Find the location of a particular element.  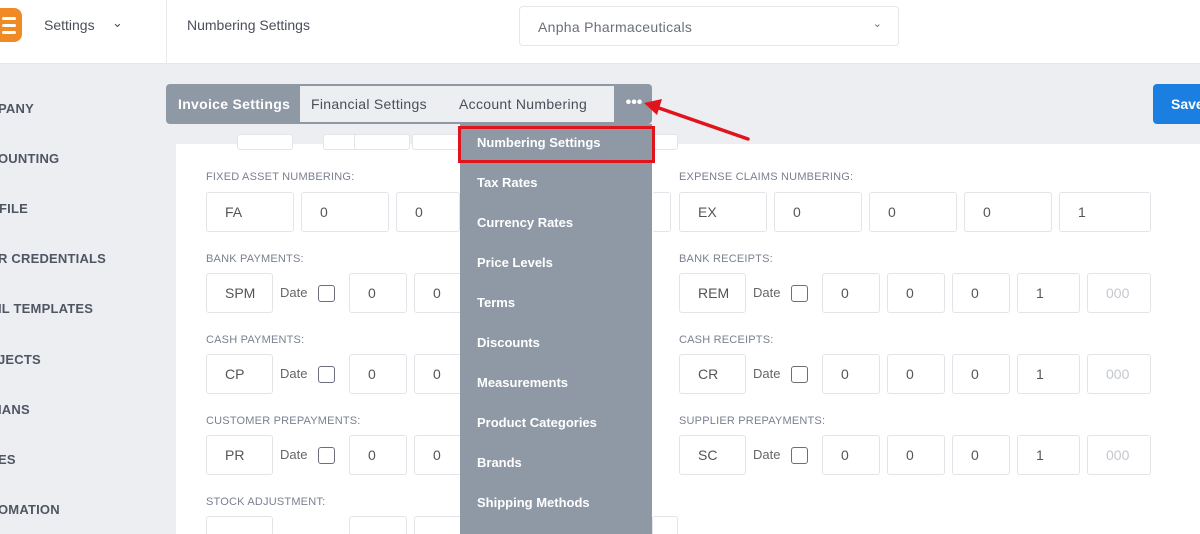

bank-receipts-prefix: REM is located at coordinates (712, 293).